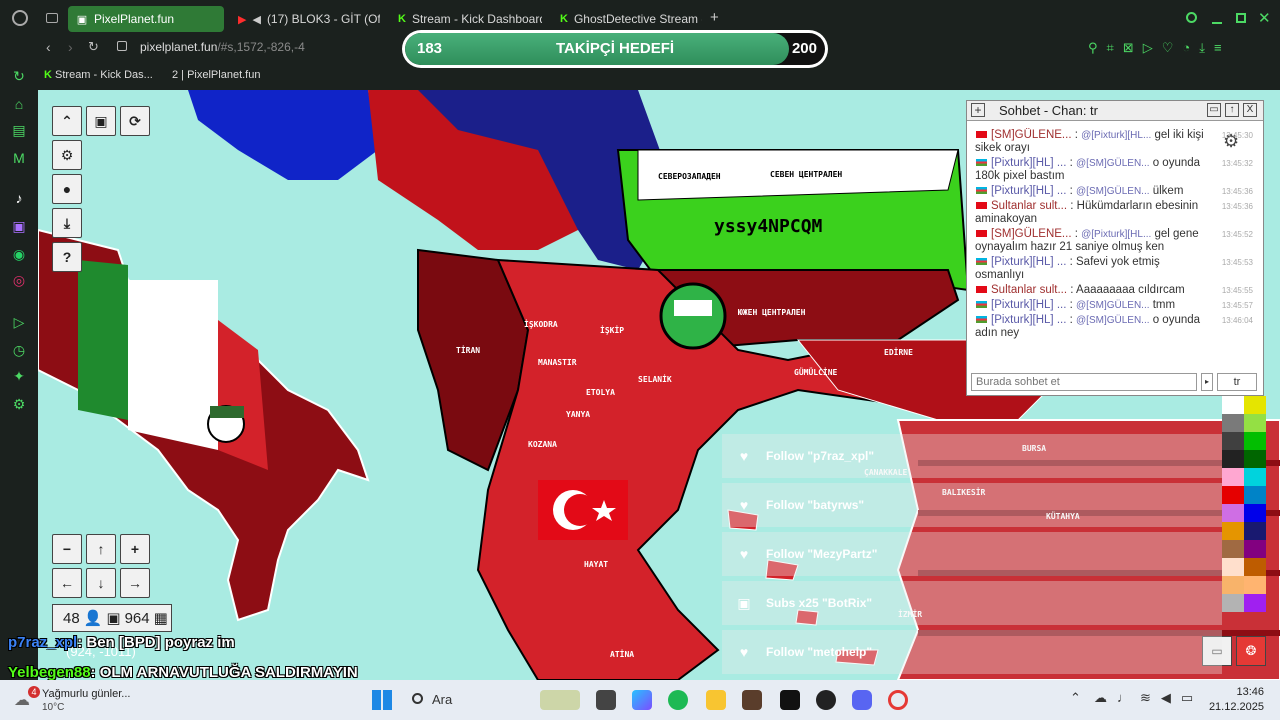  I want to click on instagram-icon: ◎, so click(19, 280).